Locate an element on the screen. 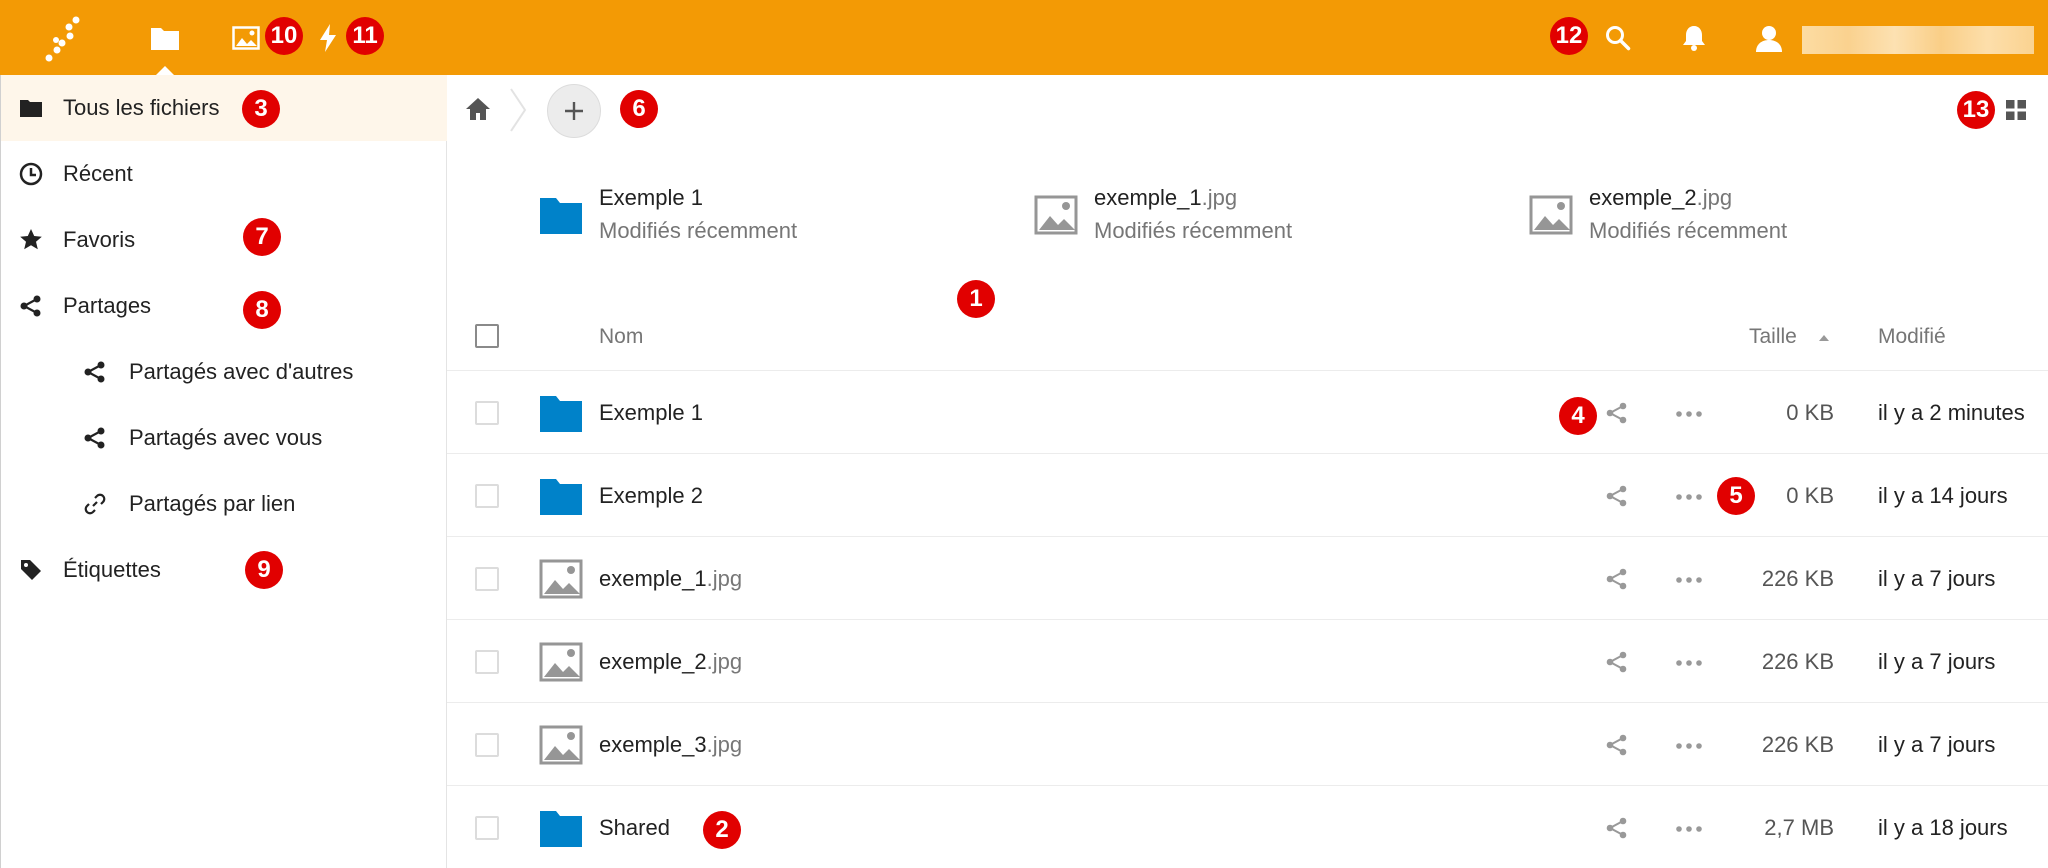 The width and height of the screenshot is (2048, 868). grid-icon is located at coordinates (2016, 110).